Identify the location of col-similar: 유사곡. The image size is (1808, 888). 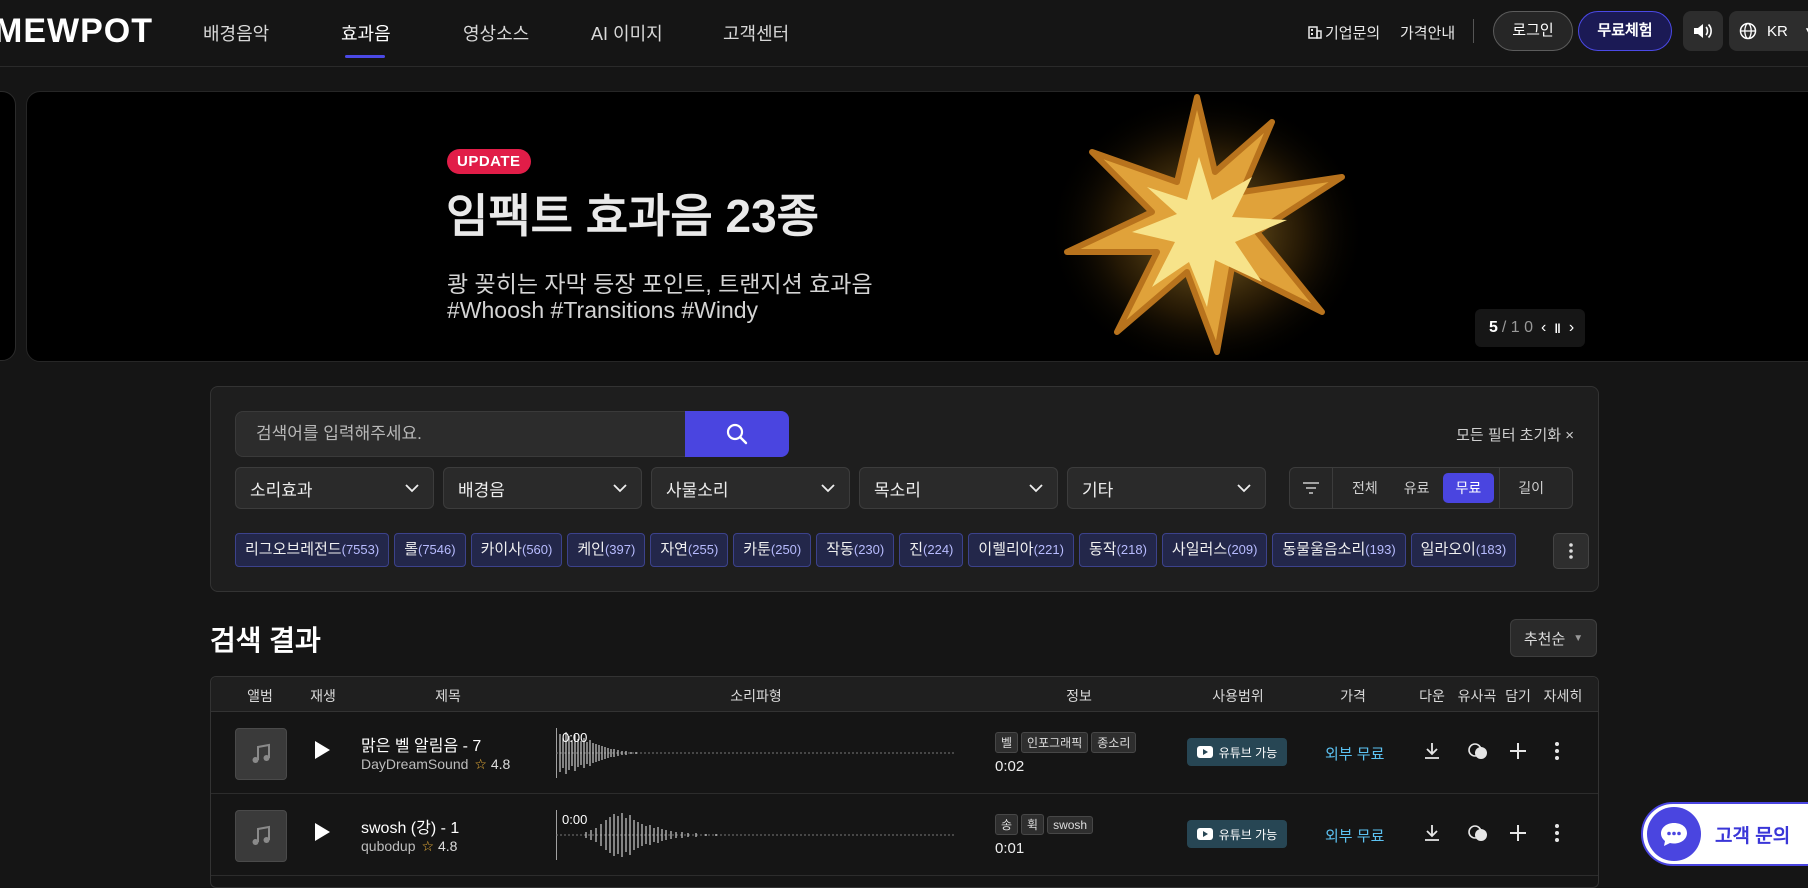
(1477, 696).